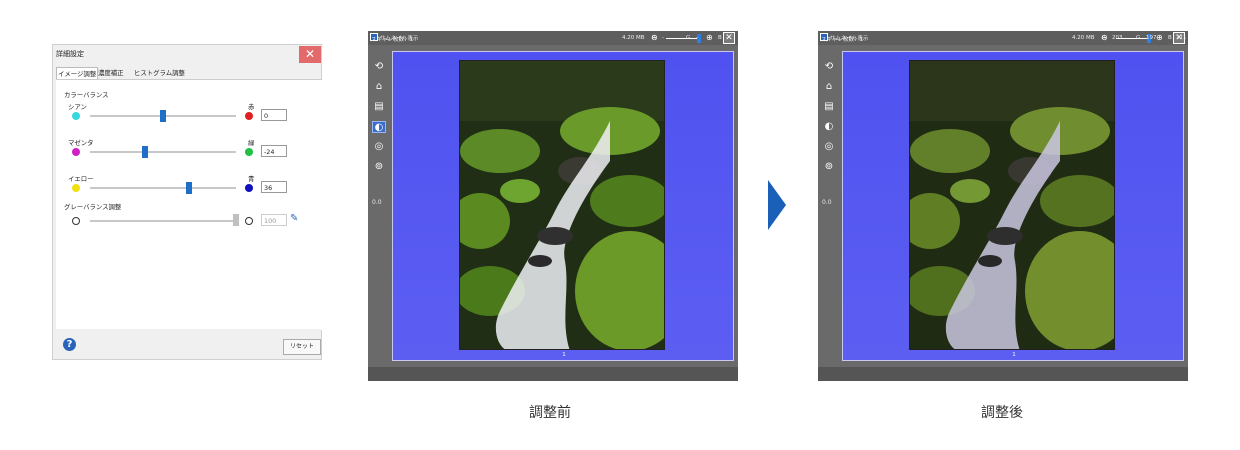 This screenshot has width=1240, height=450. Describe the element at coordinates (86, 95) in the screenshot. I see `color-balance-label: カラーバランス` at that location.